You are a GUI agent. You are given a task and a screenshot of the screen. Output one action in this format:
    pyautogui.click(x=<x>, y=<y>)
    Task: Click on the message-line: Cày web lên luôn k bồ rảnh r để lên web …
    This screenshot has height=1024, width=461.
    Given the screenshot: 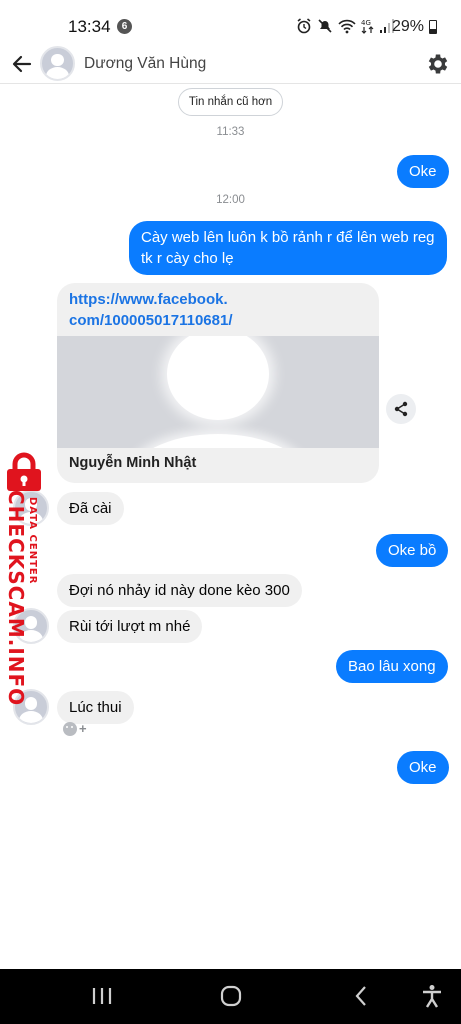 What is the action you would take?
    pyautogui.click(x=288, y=237)
    